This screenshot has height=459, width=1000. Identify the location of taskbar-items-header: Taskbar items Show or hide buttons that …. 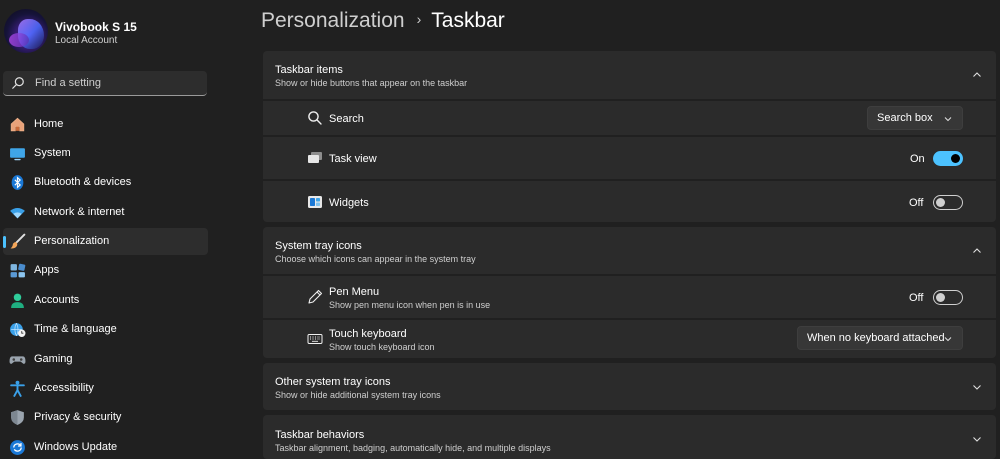
(629, 75).